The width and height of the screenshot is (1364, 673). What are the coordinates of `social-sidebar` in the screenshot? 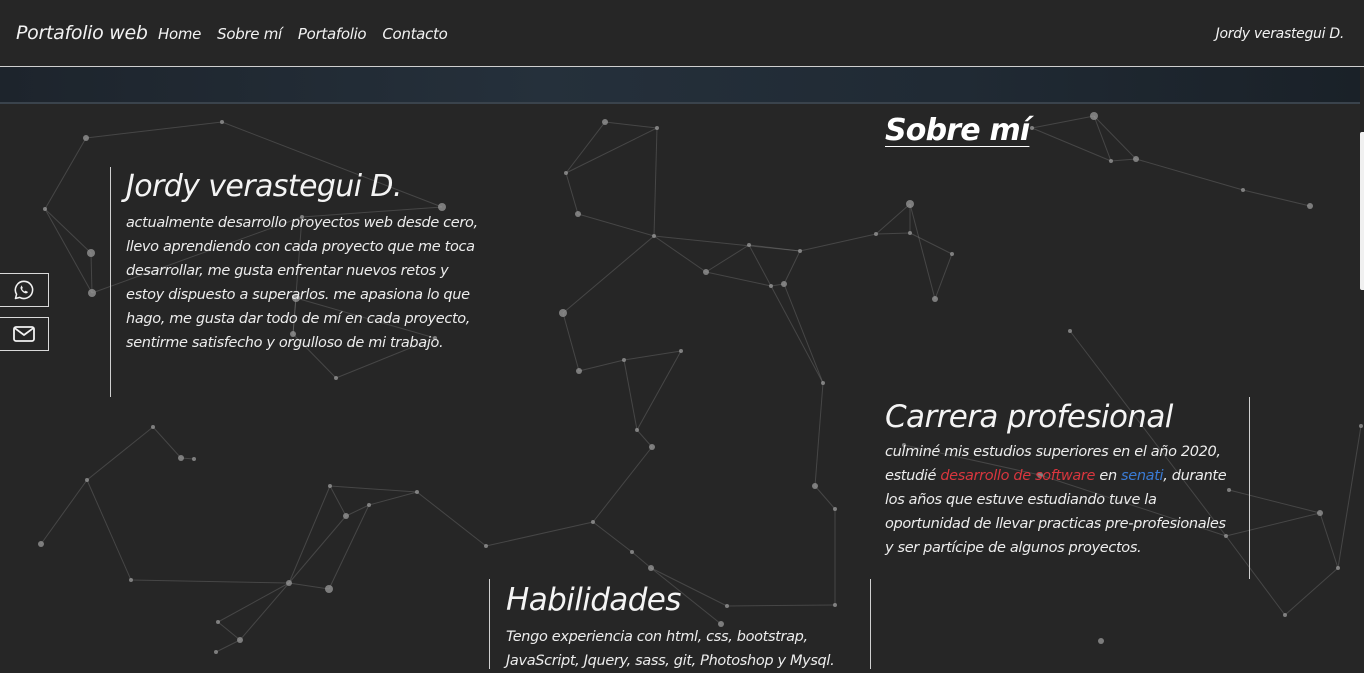 It's located at (24, 317).